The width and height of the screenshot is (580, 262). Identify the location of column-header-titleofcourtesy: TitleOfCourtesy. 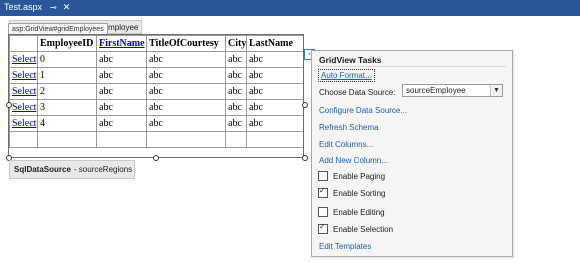
(186, 43).